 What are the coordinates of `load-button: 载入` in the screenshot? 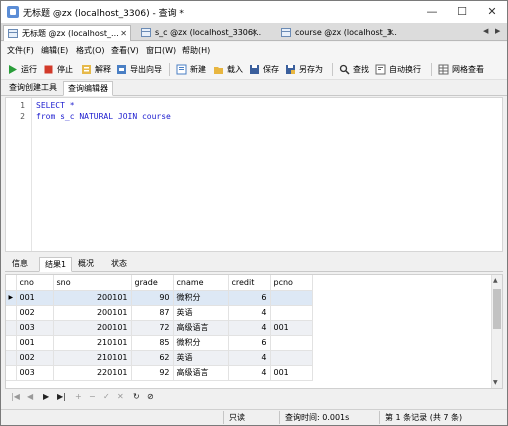 It's located at (228, 69).